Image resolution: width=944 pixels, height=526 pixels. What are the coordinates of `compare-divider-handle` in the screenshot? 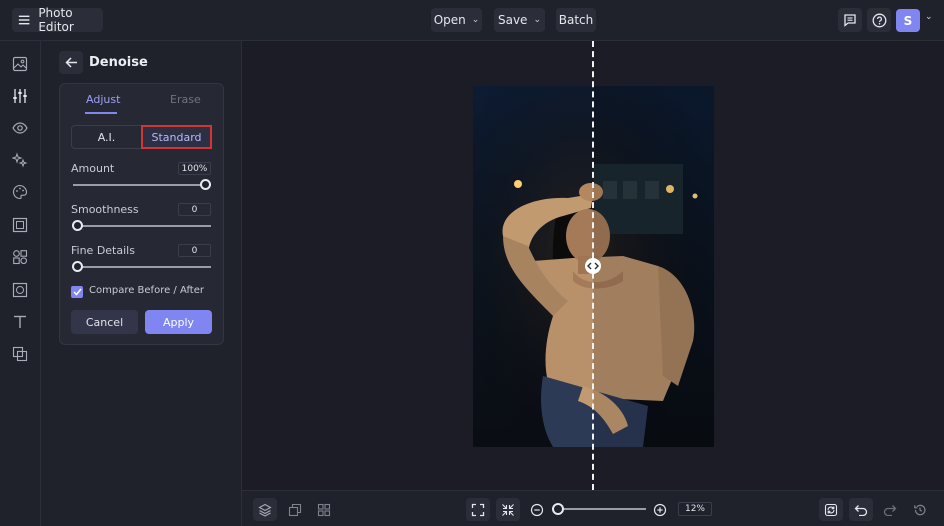 It's located at (593, 266).